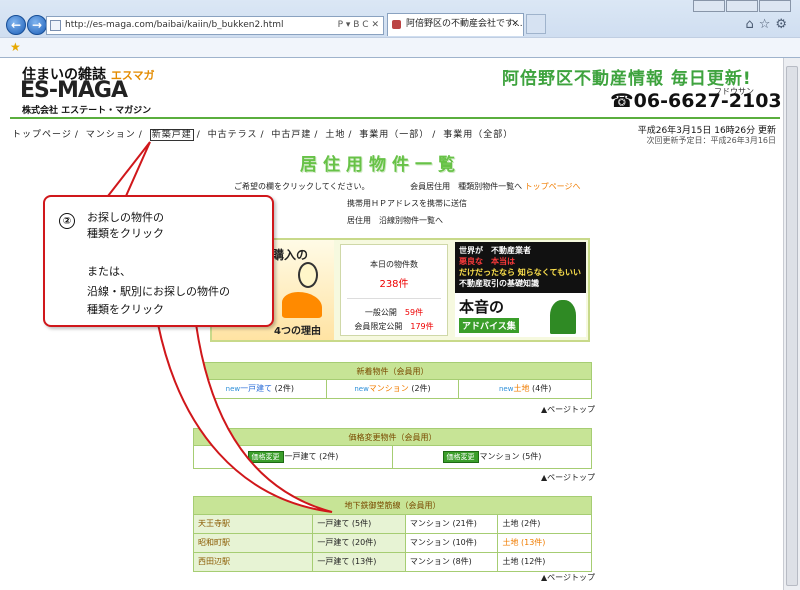 Image resolution: width=800 pixels, height=590 pixels. What do you see at coordinates (394, 284) in the screenshot?
I see `total-count: 238件` at bounding box center [394, 284].